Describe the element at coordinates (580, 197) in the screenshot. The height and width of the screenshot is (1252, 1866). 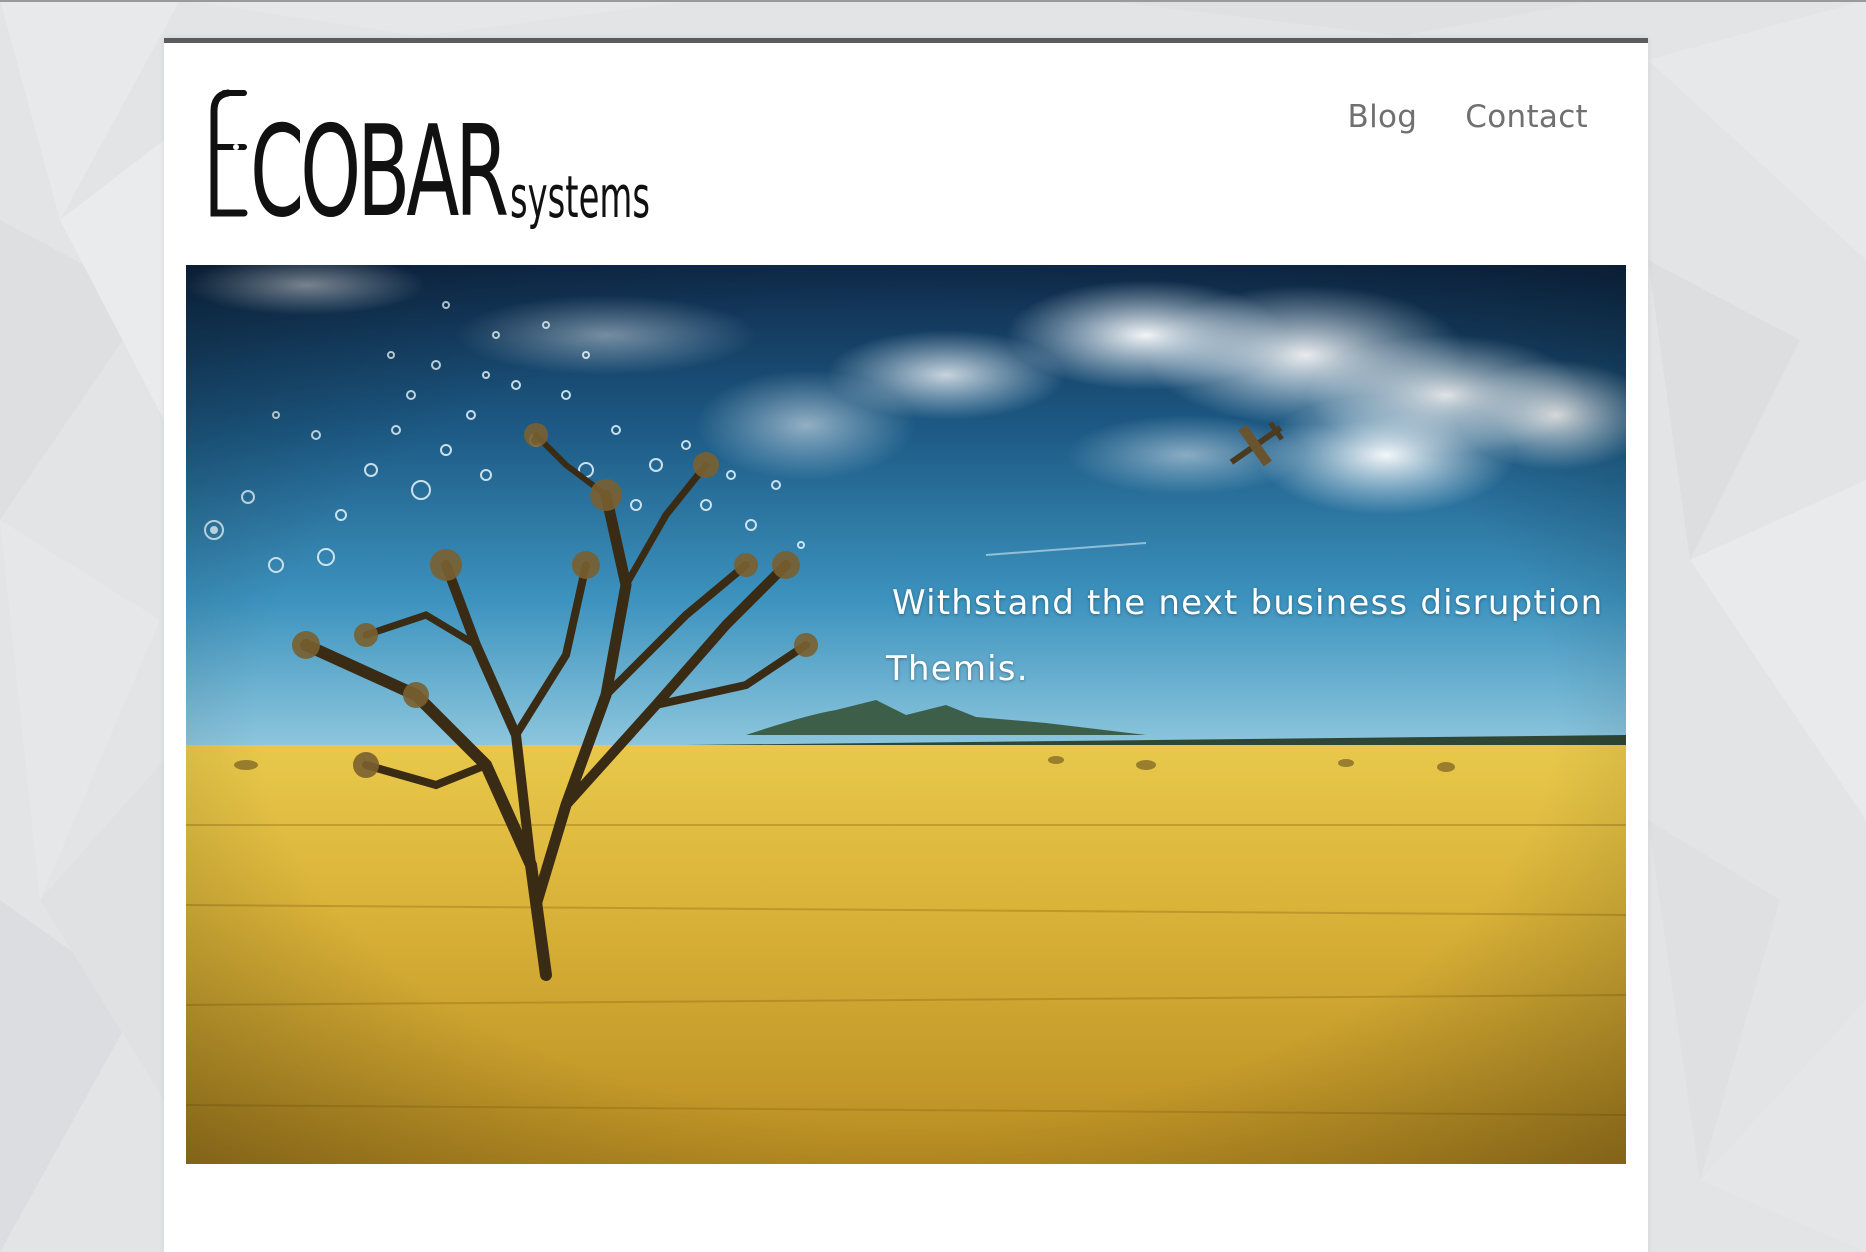
I see `logo-sub-text: systems` at that location.